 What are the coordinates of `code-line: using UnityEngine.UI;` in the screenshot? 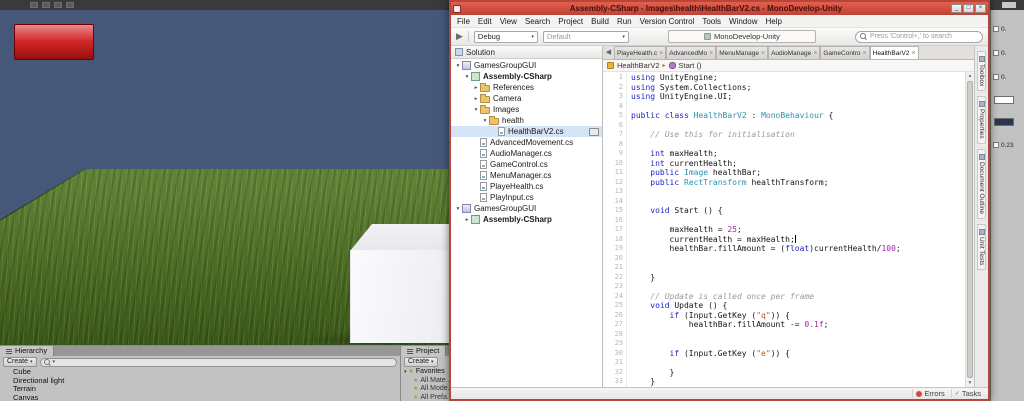 It's located at (798, 97).